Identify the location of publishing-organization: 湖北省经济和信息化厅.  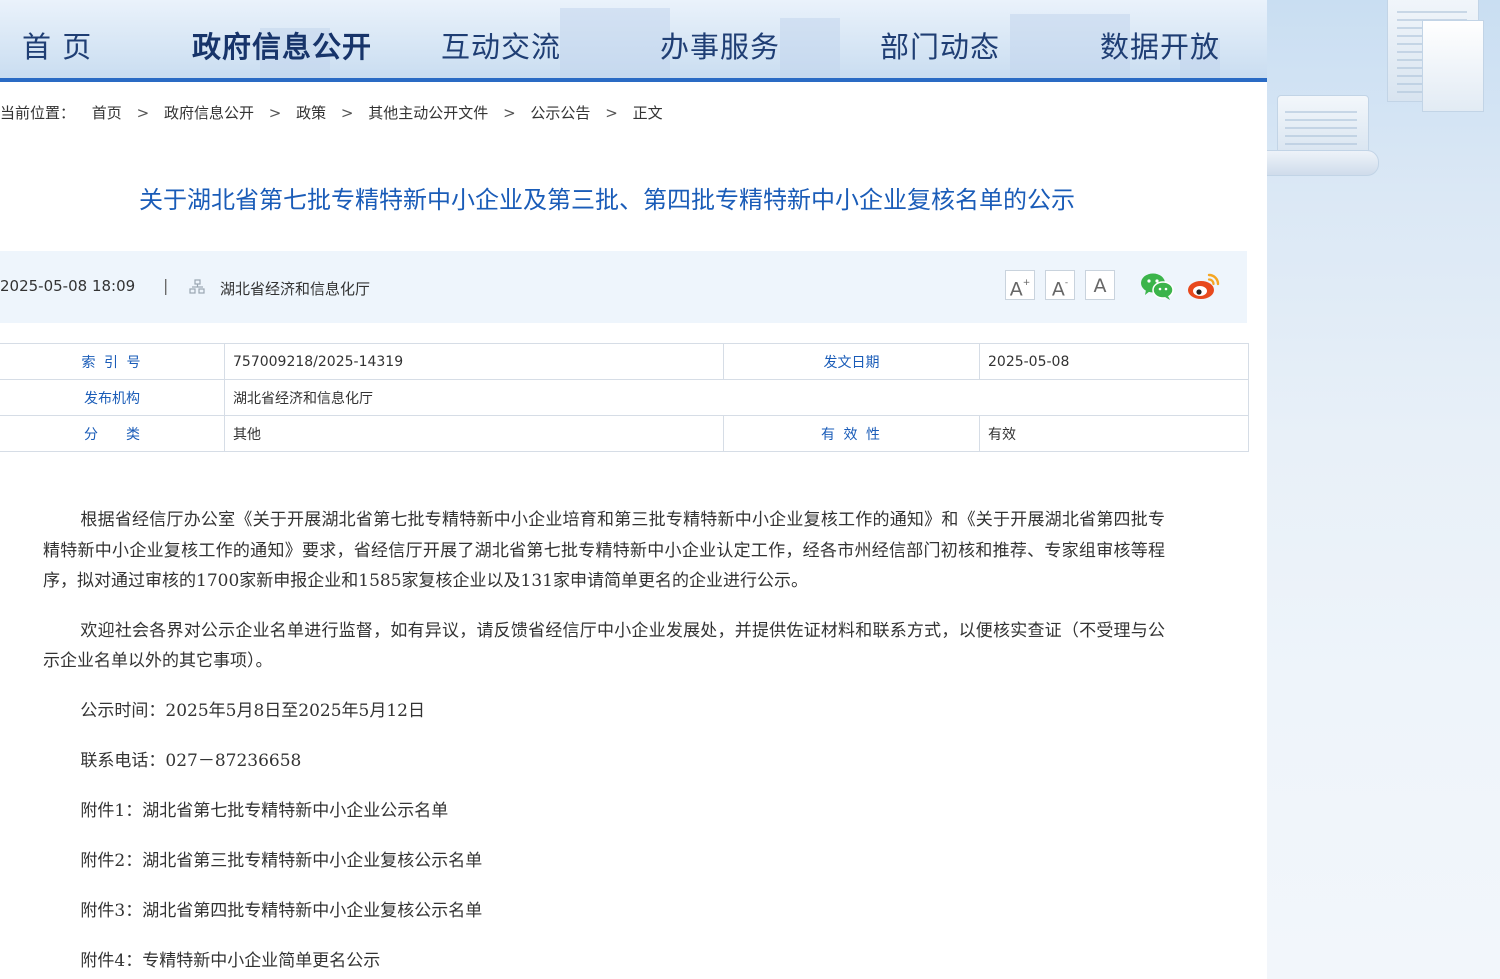
(295, 289).